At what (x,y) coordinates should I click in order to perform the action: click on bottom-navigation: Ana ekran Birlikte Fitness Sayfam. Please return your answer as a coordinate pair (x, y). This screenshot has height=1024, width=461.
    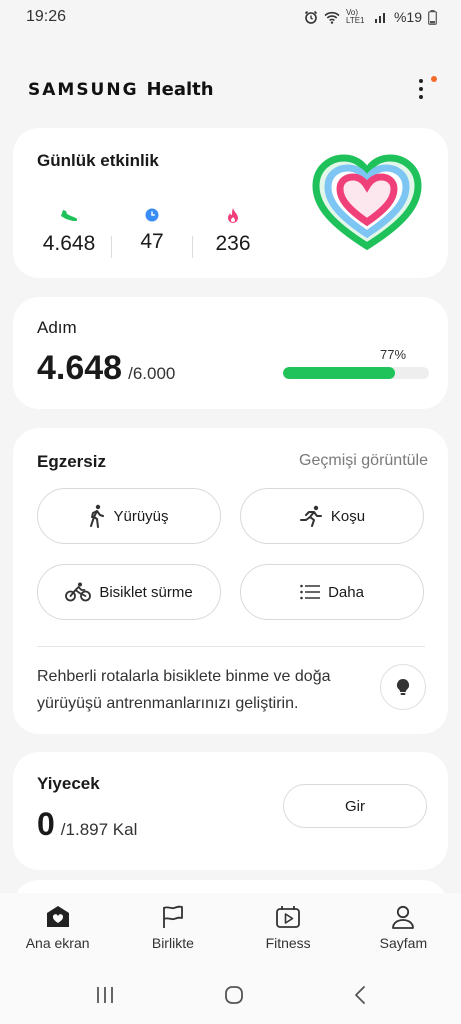
    Looking at the image, I should click on (230, 929).